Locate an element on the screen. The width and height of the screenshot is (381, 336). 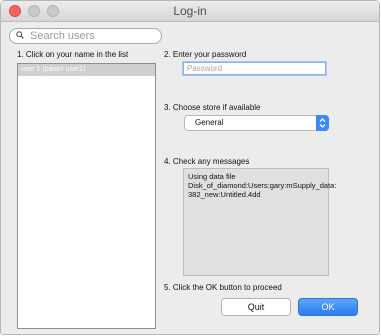
step4-label: 4. Check any messages is located at coordinates (207, 161).